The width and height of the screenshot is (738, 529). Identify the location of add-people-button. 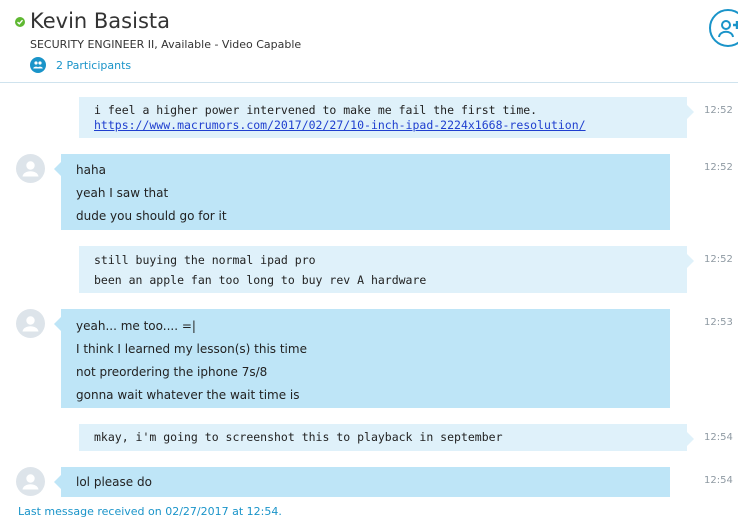
(723, 28).